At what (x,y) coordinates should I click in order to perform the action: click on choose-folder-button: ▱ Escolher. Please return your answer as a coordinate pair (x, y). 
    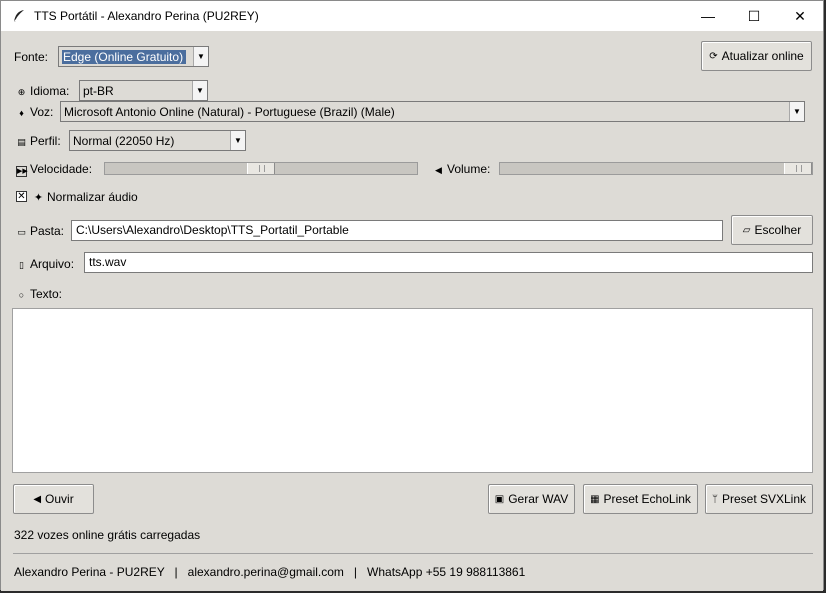
    Looking at the image, I should click on (772, 230).